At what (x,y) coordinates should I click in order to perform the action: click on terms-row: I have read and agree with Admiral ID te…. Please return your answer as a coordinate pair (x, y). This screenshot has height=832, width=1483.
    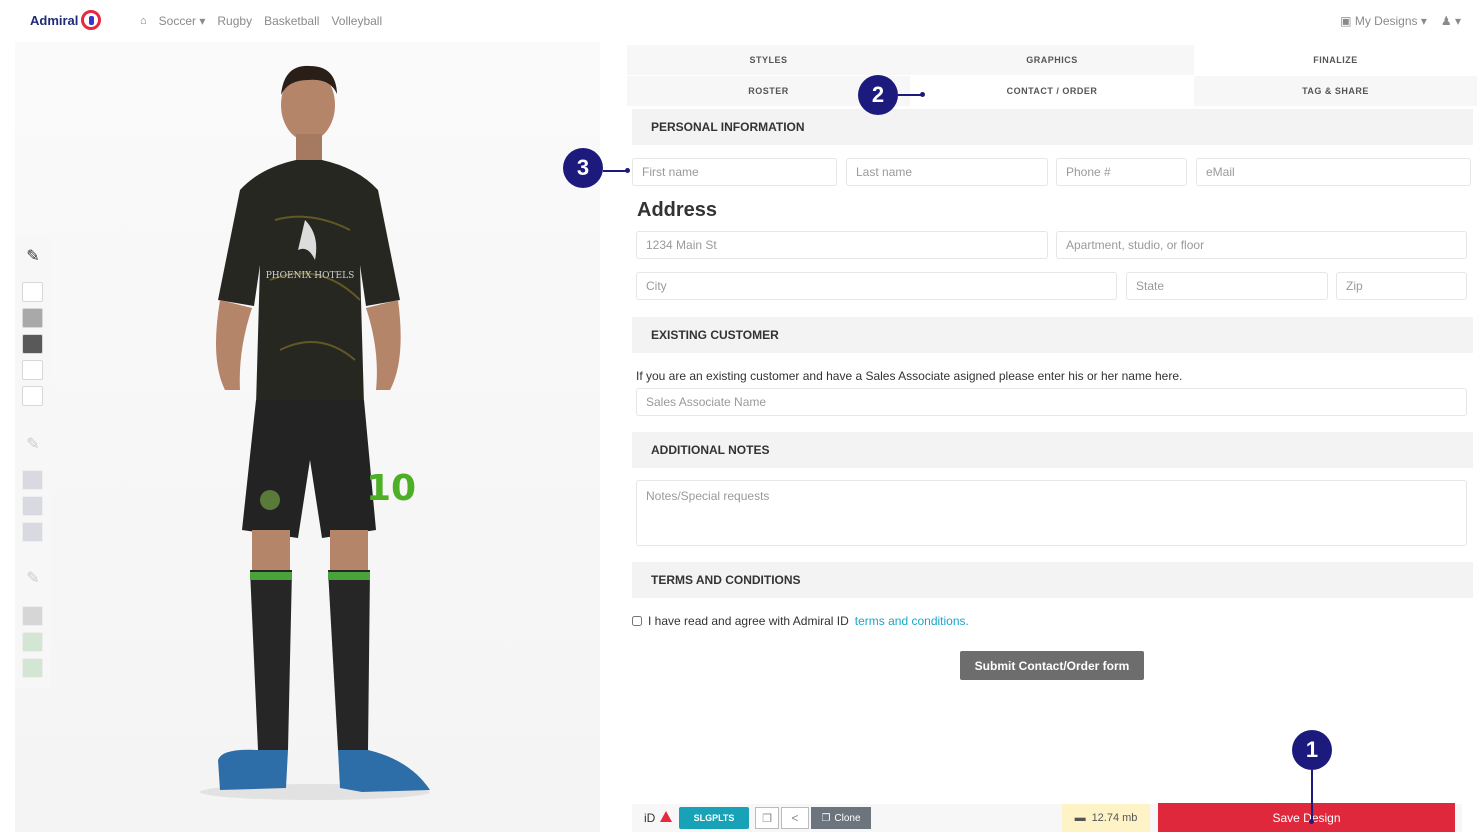
    Looking at the image, I should click on (800, 621).